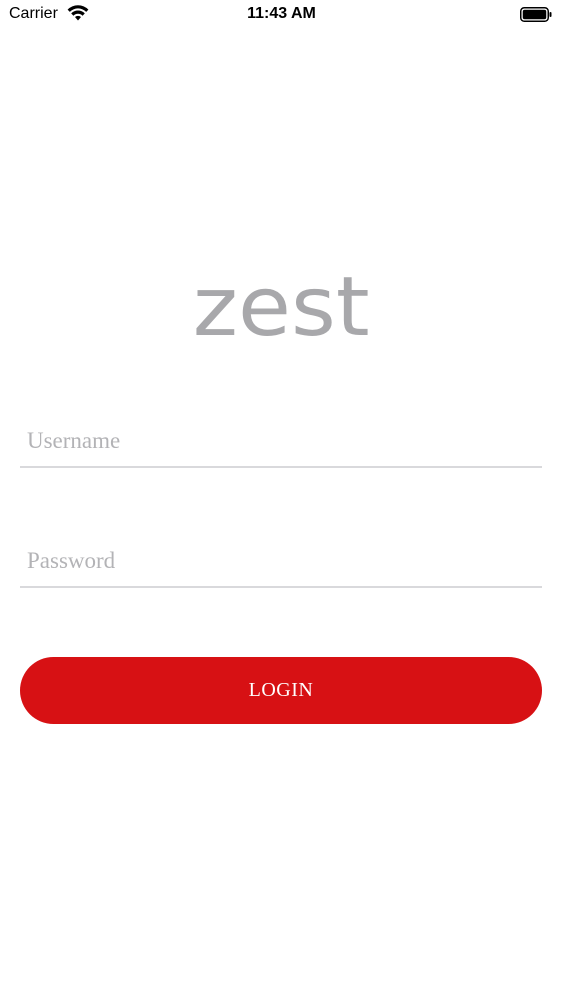  I want to click on username-input, so click(281, 441).